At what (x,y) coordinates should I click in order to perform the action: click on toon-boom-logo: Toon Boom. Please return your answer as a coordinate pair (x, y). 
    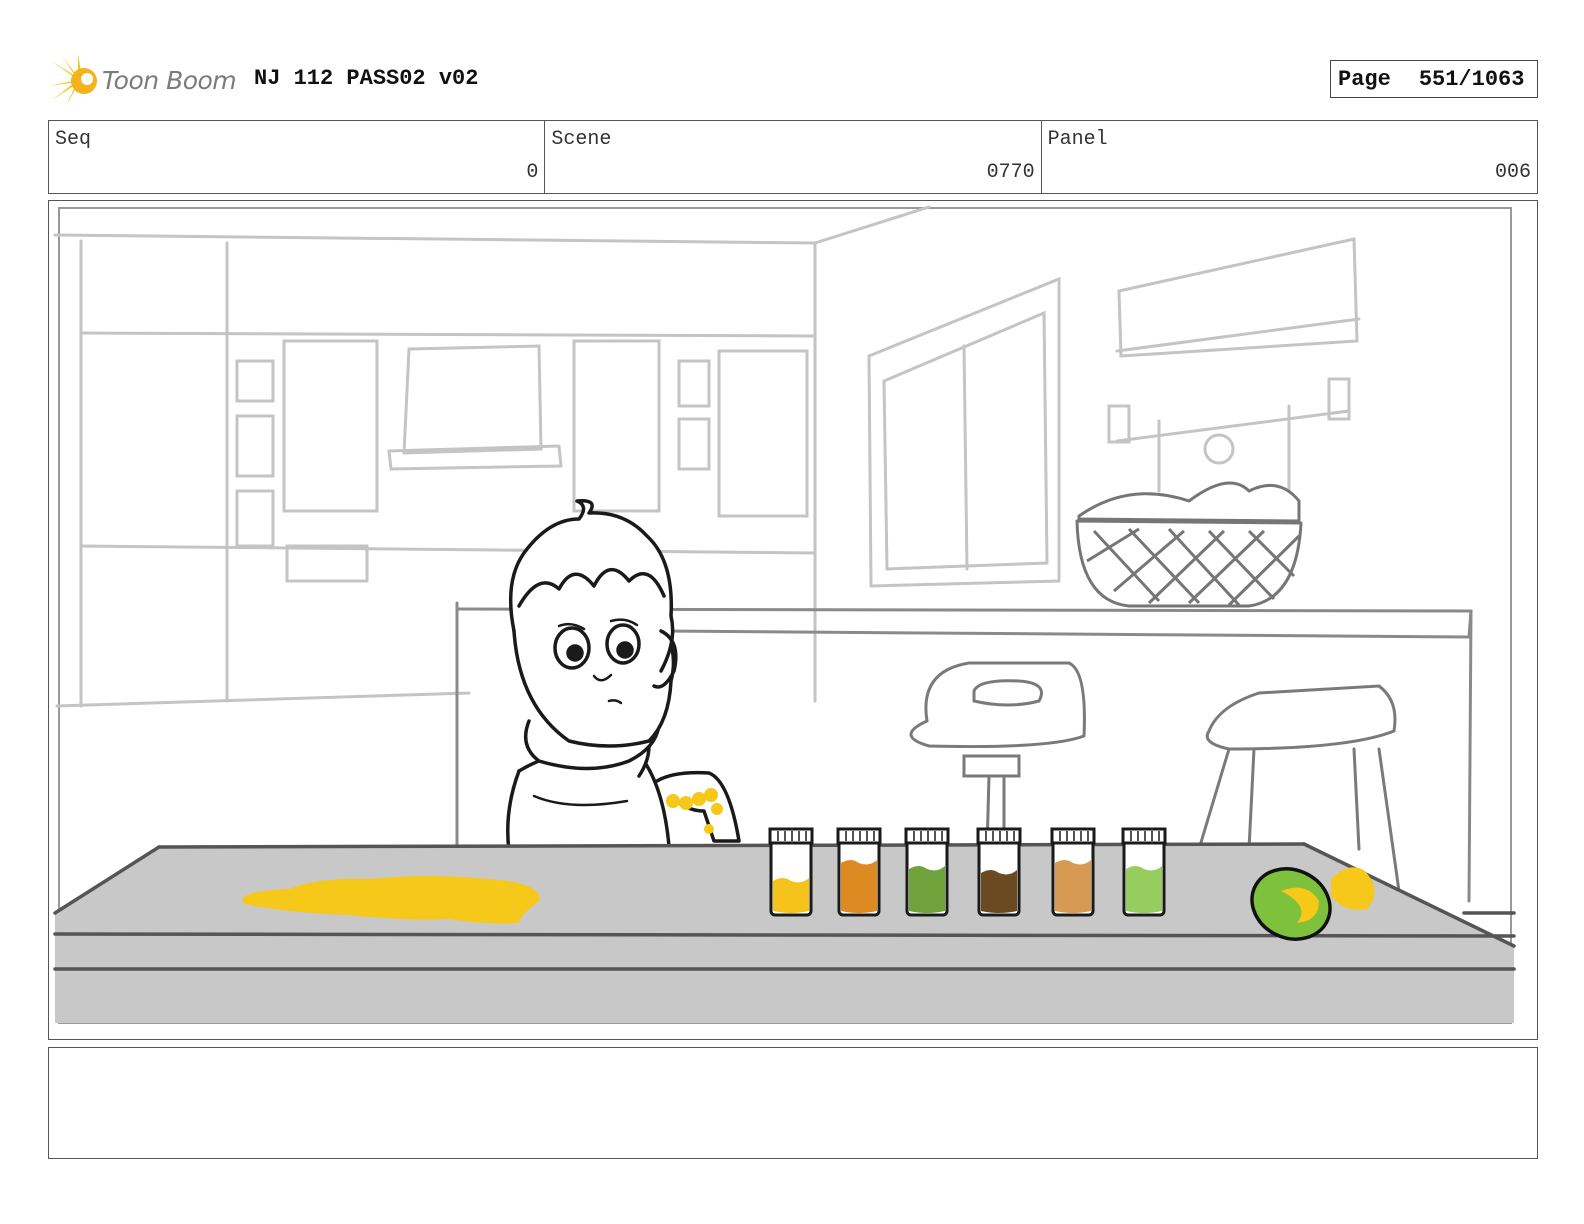
    Looking at the image, I should click on (142, 80).